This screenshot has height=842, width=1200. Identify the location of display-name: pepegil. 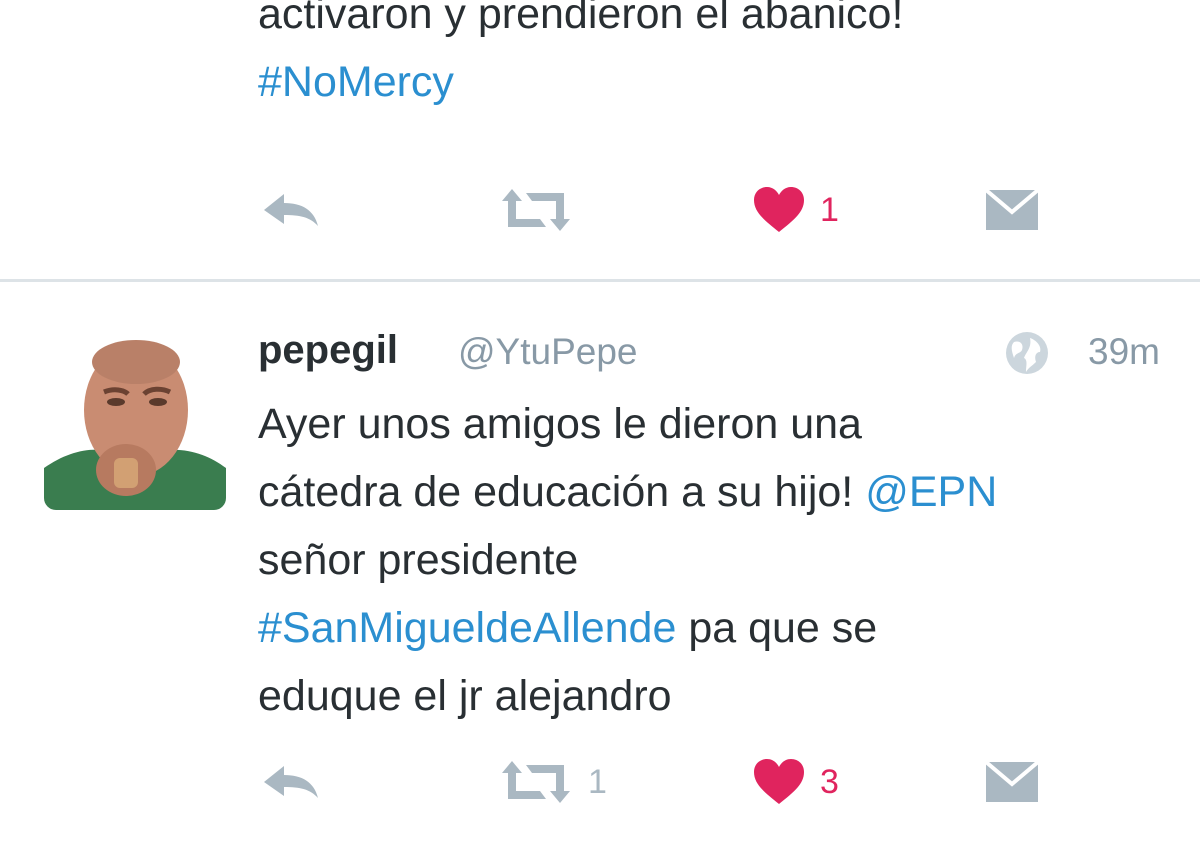
(328, 350).